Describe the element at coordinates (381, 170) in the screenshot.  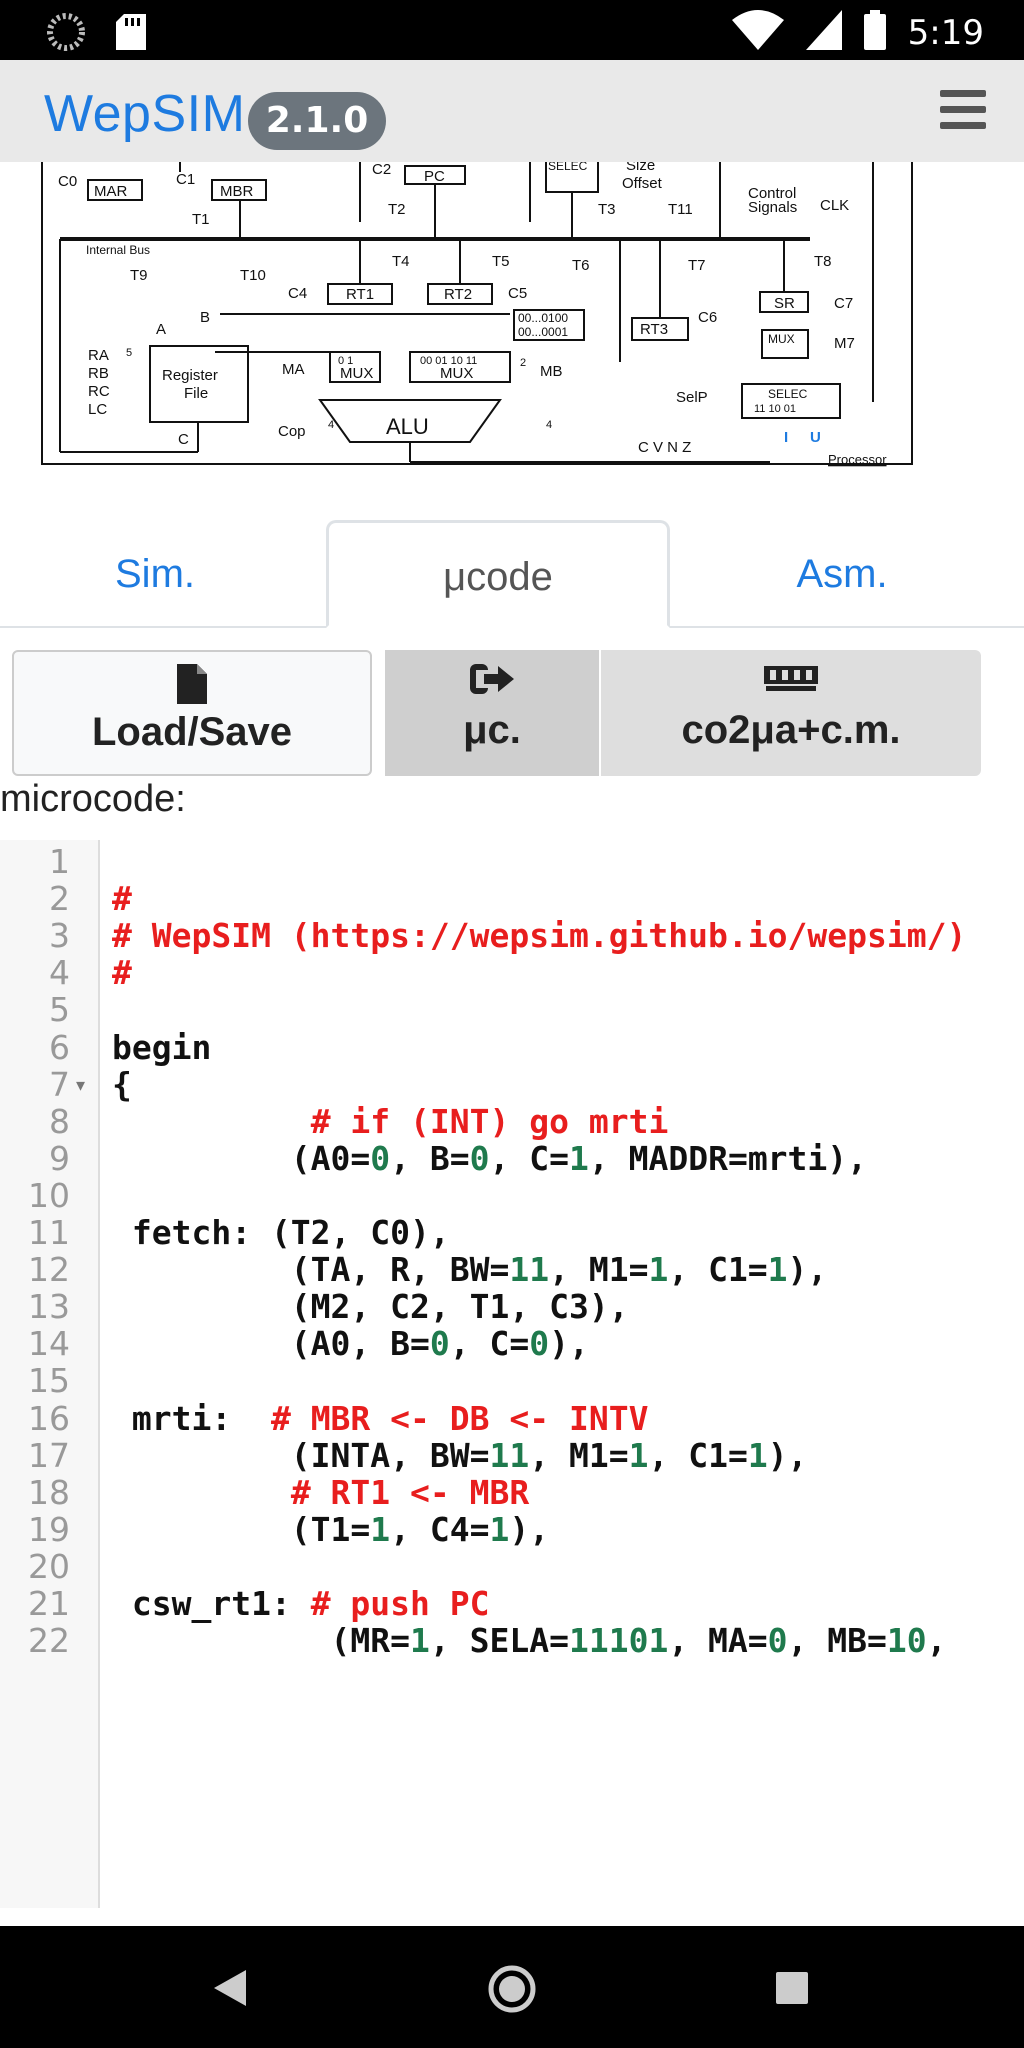
I see `svg-text: C2` at that location.